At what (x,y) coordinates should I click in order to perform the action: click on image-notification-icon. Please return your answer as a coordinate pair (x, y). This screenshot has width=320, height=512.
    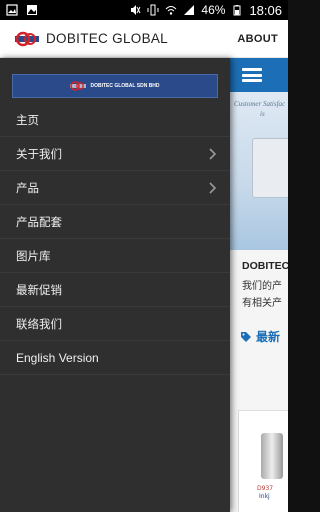
    Looking at the image, I should click on (32, 10).